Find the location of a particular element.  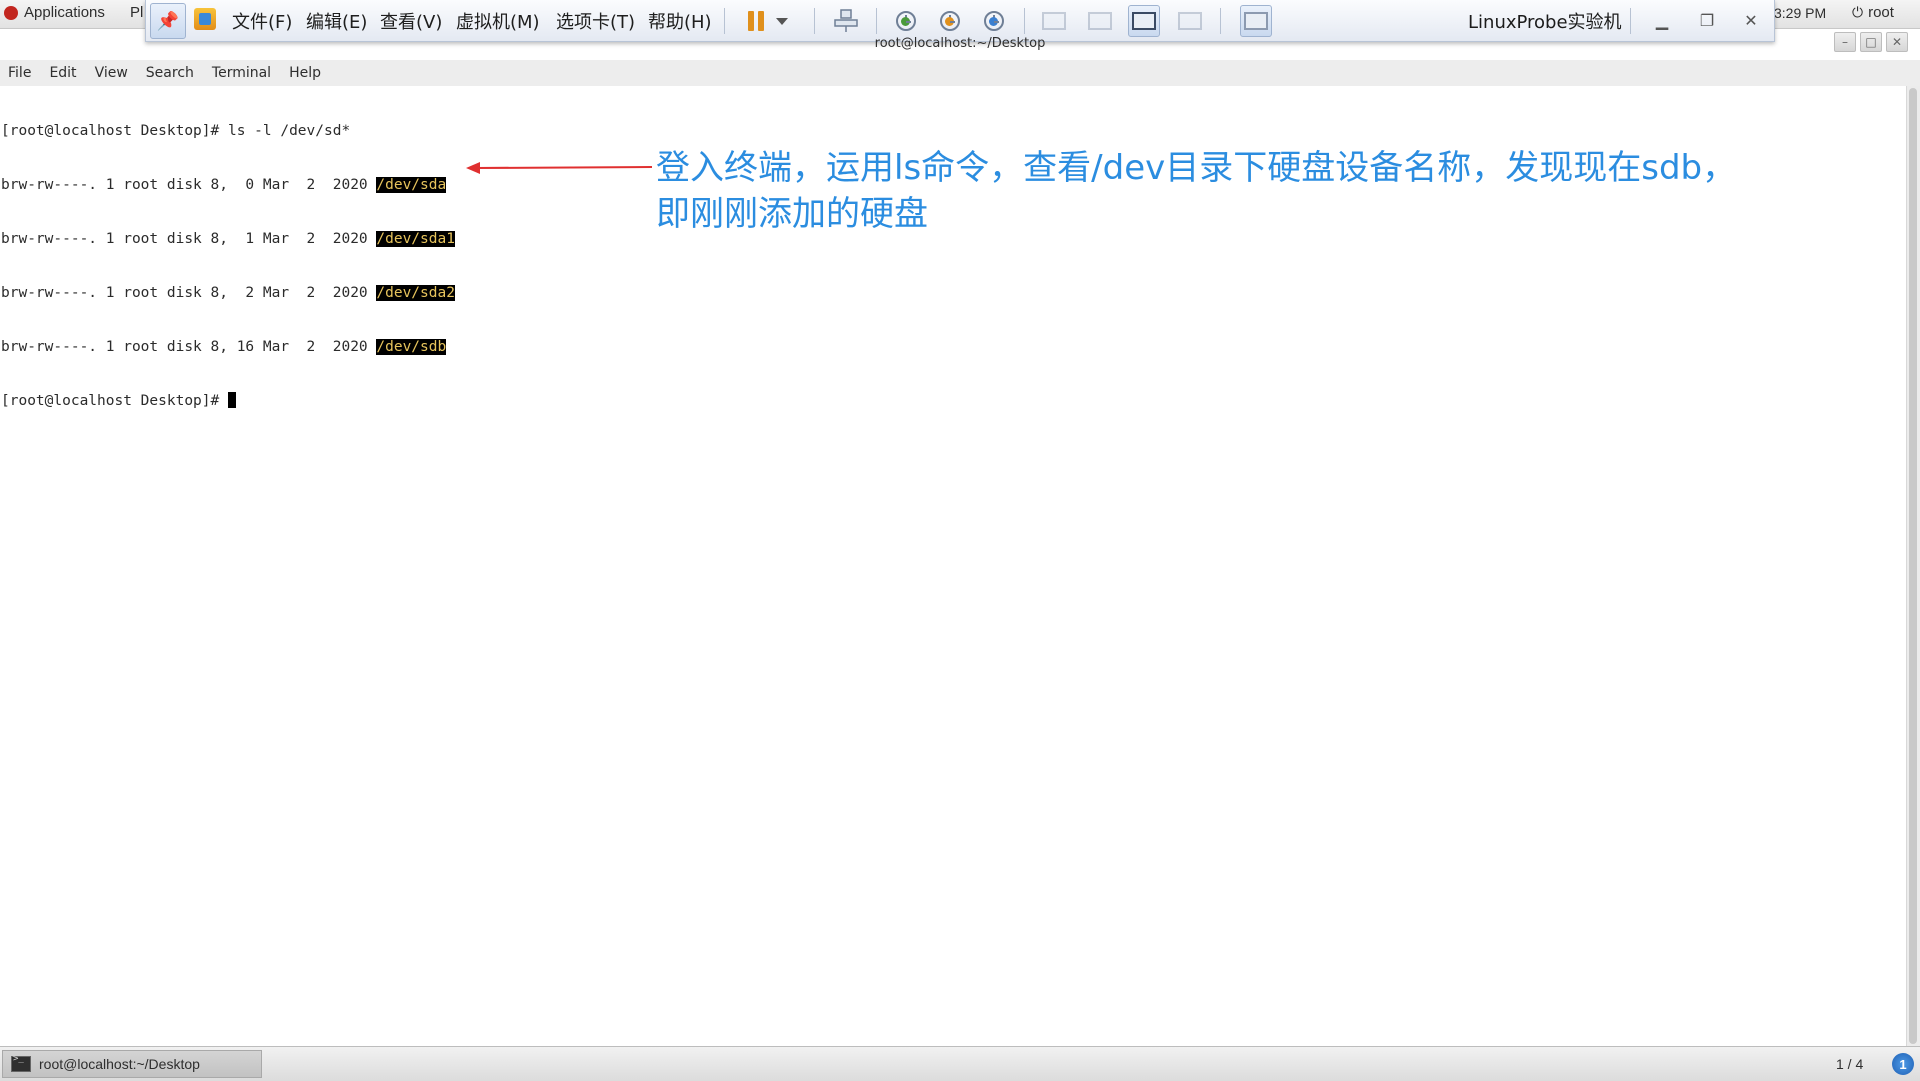

menu-vm: 虚拟机(M) is located at coordinates (498, 21).